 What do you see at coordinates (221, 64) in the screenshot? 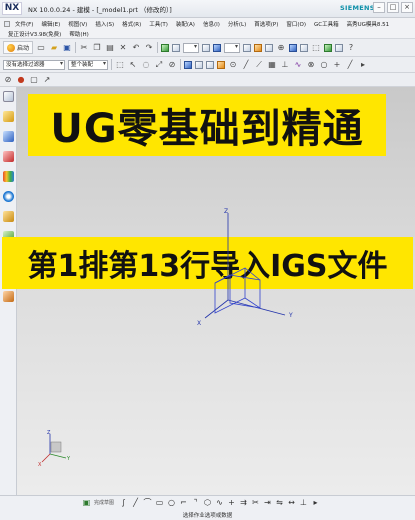
I see `edge-filter-icon` at bounding box center [221, 64].